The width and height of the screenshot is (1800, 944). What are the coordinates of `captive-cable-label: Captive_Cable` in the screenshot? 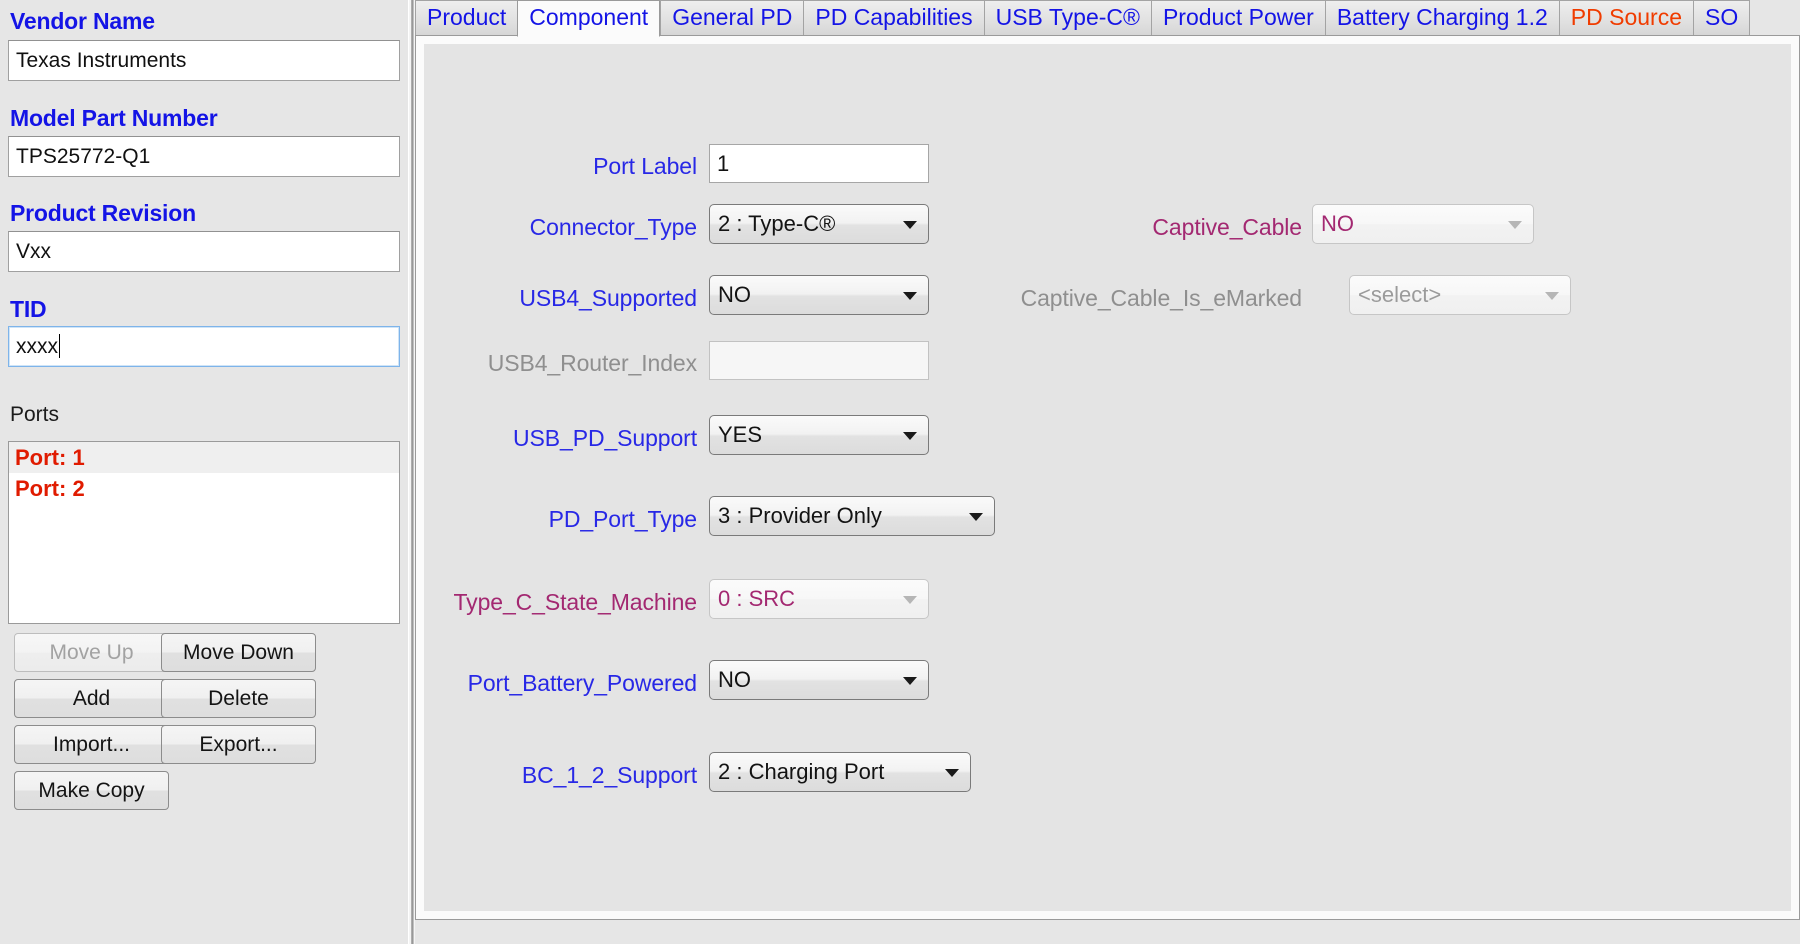 It's located at (1227, 227).